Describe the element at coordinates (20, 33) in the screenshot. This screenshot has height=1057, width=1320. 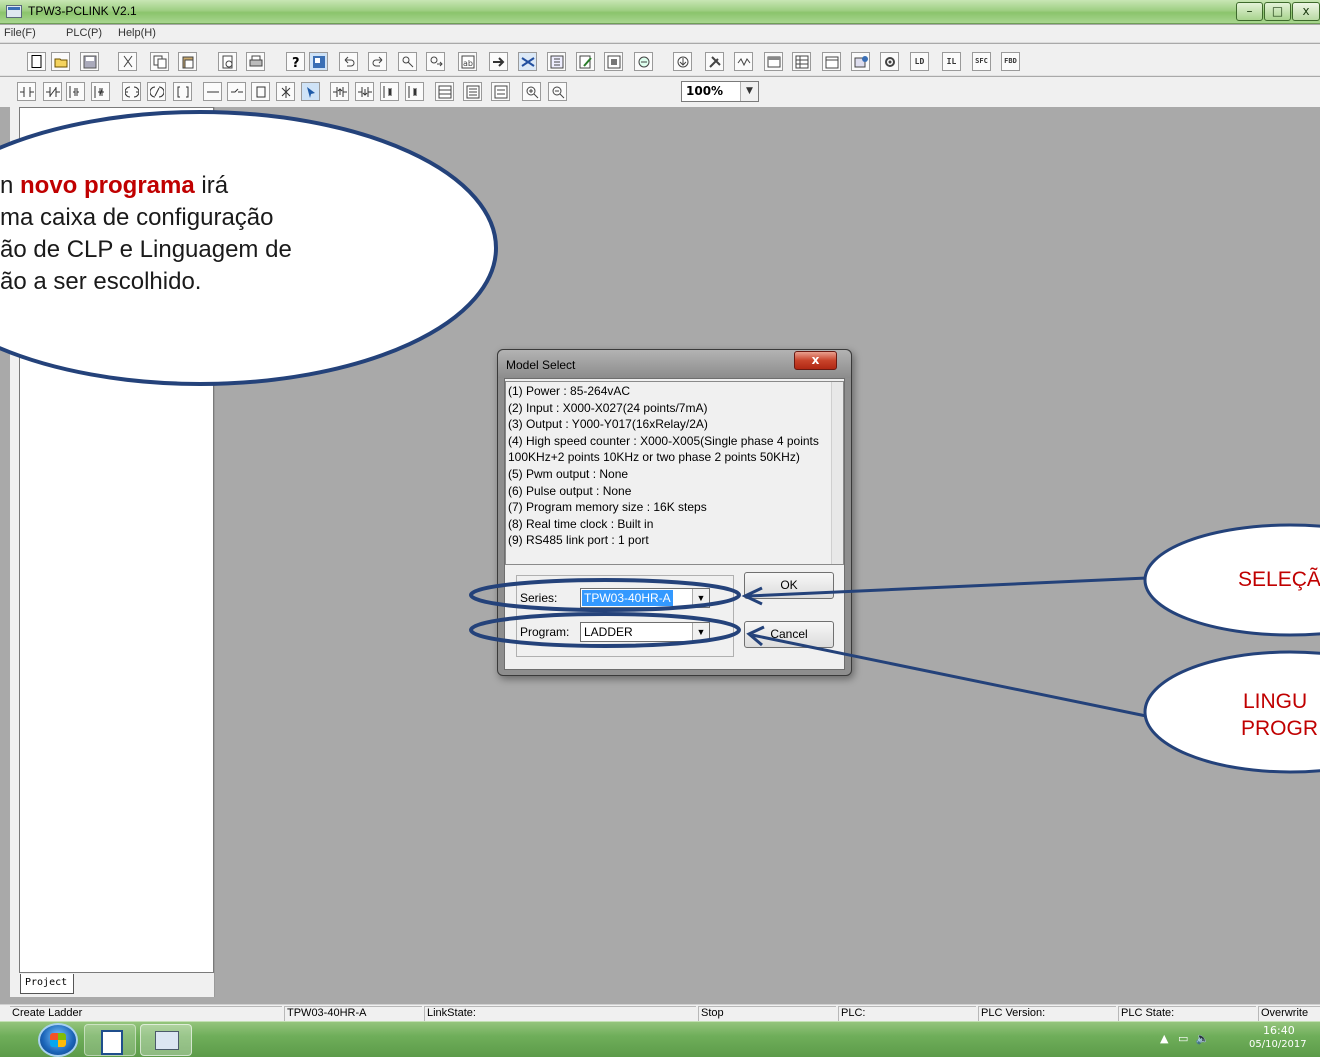
I see `menu-file: File(F)` at that location.